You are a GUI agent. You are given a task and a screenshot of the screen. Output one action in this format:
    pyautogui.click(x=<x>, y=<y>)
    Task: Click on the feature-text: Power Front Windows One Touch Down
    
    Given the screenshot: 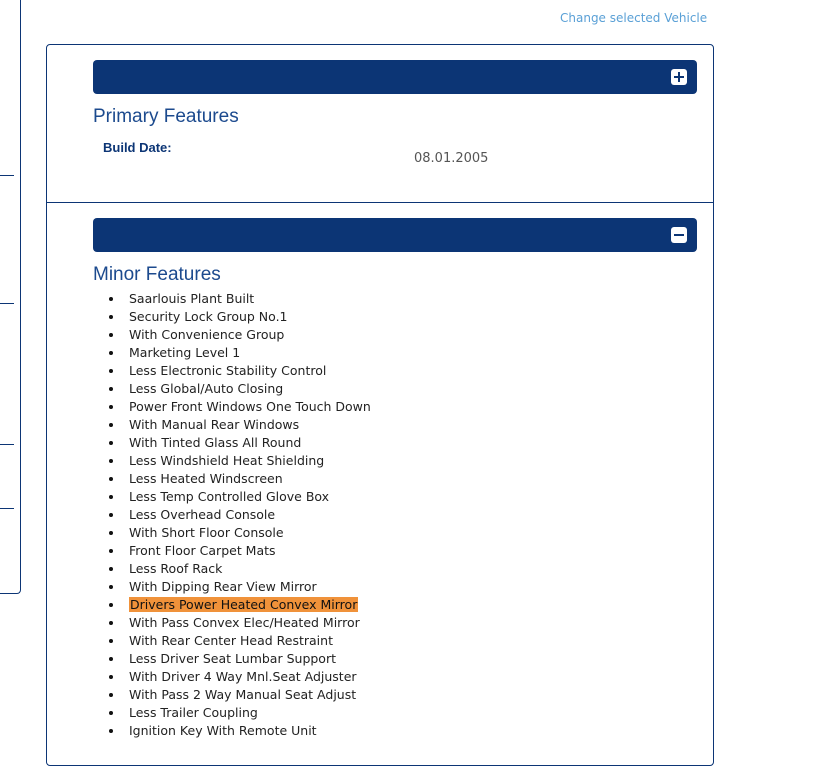 What is the action you would take?
    pyautogui.click(x=250, y=406)
    